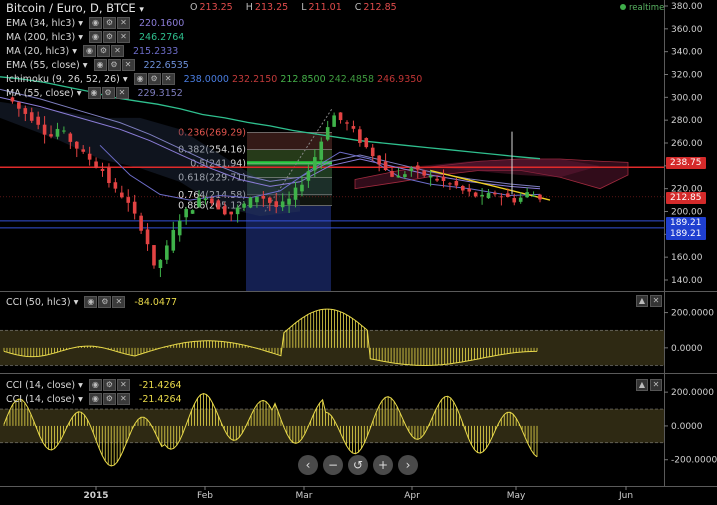 The width and height of the screenshot is (717, 505). What do you see at coordinates (141, 10) in the screenshot?
I see `symbol-dropdown-icon: ▾` at bounding box center [141, 10].